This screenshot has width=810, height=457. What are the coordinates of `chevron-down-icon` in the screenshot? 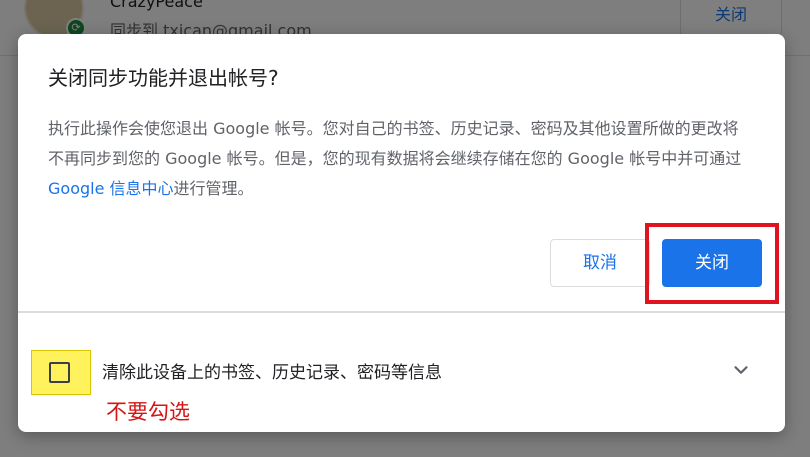 It's located at (741, 370).